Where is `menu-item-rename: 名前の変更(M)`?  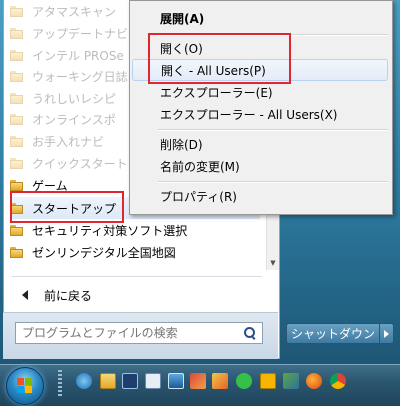 menu-item-rename: 名前の変更(M) is located at coordinates (260, 166).